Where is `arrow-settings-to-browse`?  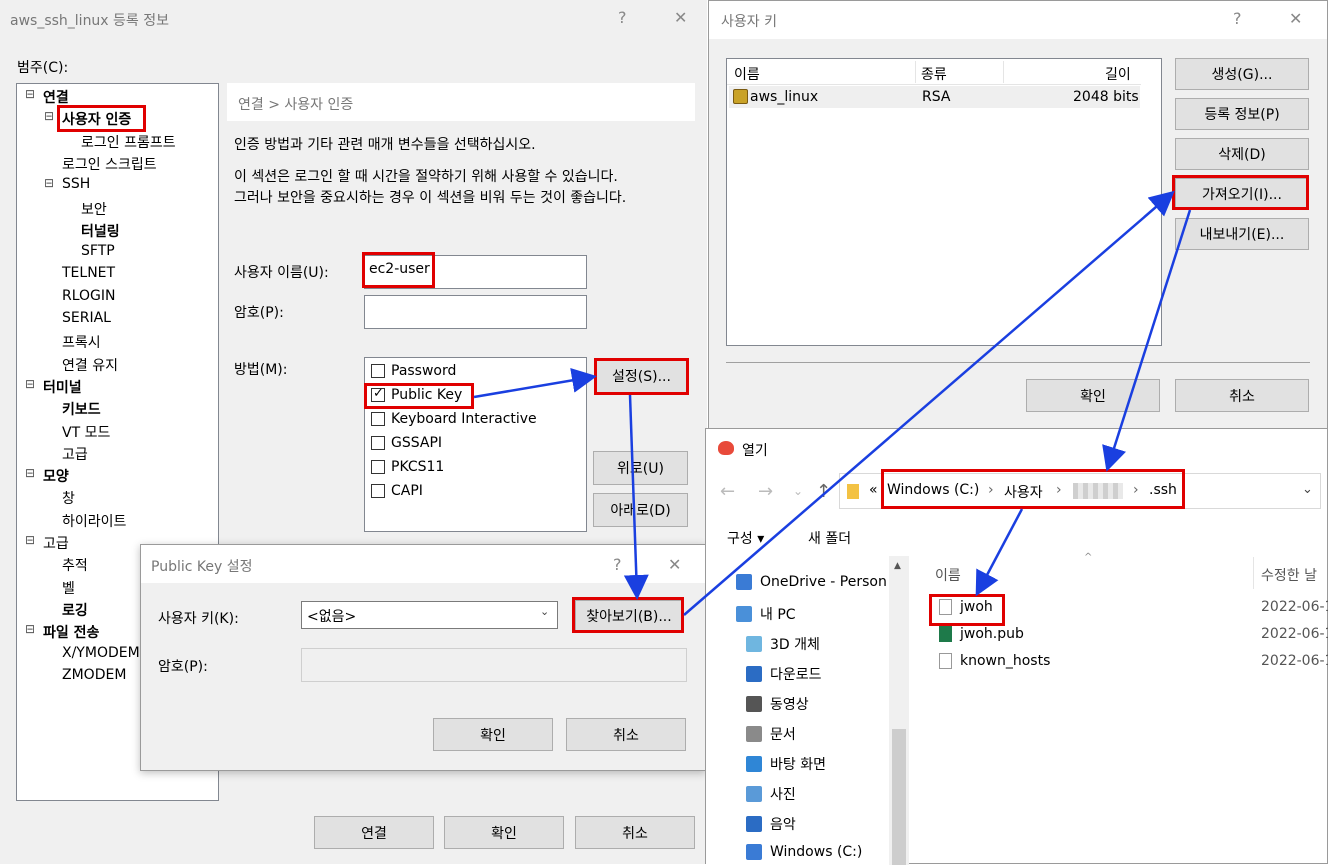
arrow-settings-to-browse is located at coordinates (636, 497).